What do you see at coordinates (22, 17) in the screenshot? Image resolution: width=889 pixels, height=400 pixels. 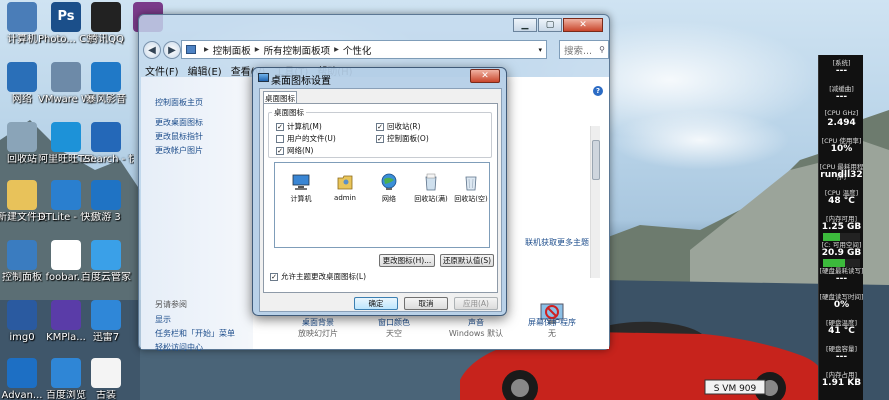 I see `computer-icon` at bounding box center [22, 17].